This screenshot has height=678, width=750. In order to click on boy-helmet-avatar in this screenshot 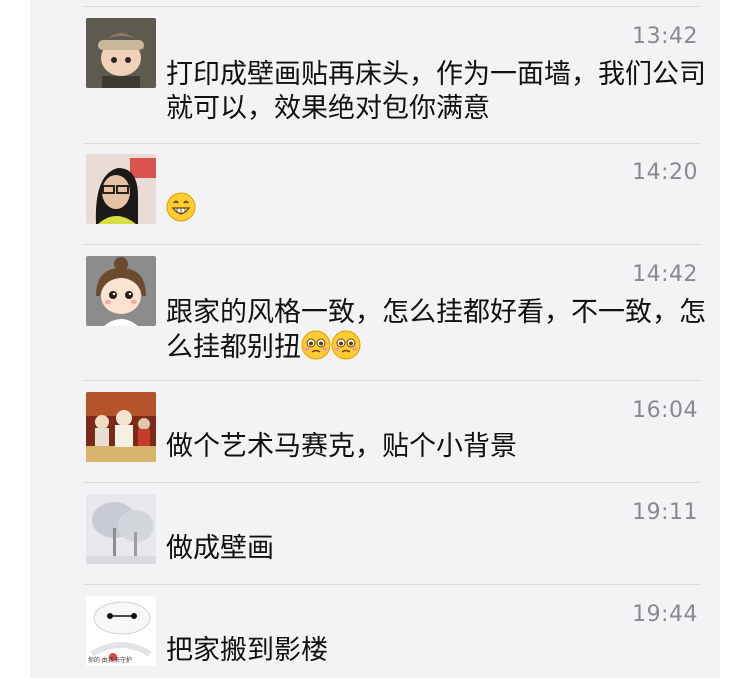, I will do `click(121, 53)`.